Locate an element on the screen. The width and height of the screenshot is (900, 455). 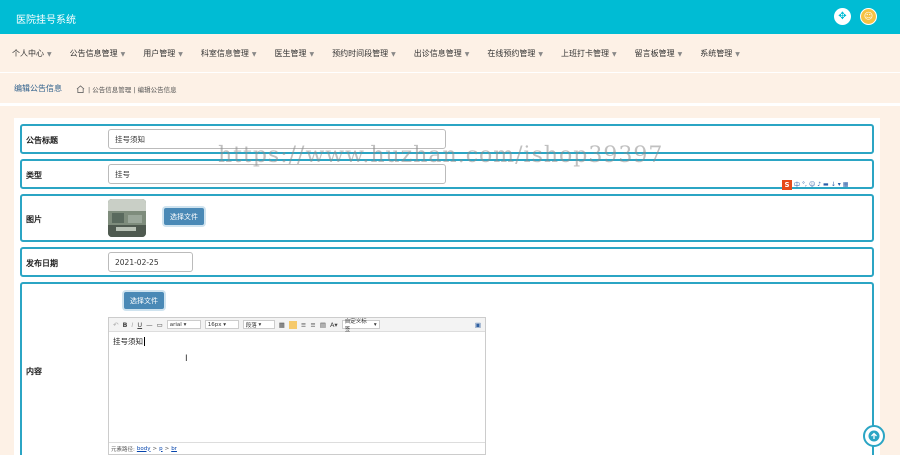
avatar: ☺ is located at coordinates (868, 16).